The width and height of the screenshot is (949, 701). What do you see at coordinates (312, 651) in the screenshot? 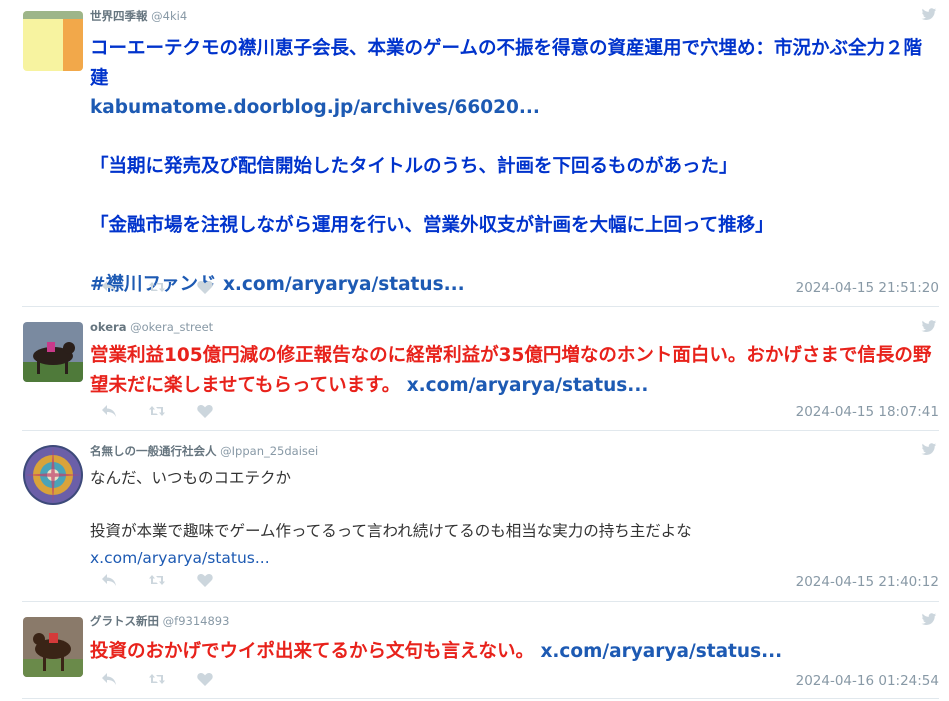
I see `tweet-body: 投資のおかげでウイポ出来てるから文句も言えない。` at bounding box center [312, 651].